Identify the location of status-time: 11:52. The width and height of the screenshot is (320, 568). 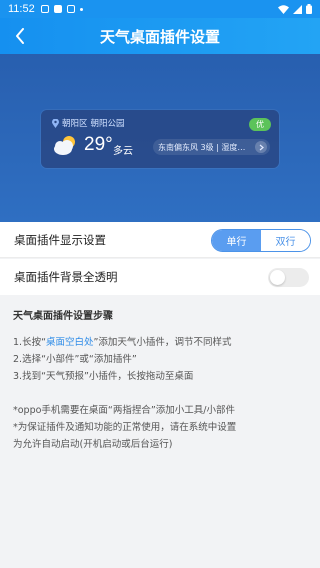
(21, 9).